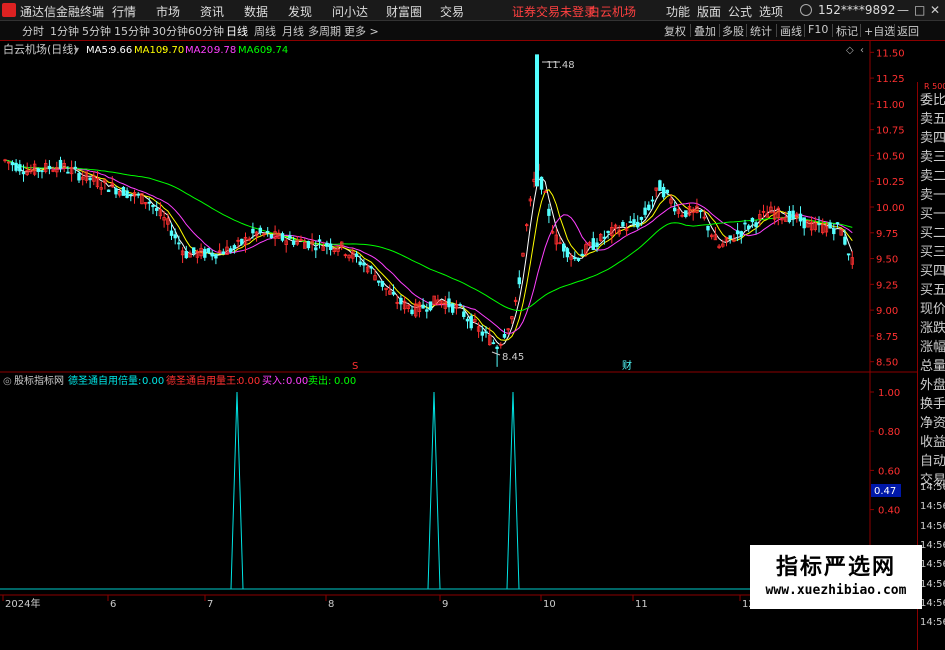 This screenshot has height=650, width=945. Describe the element at coordinates (206, 31) in the screenshot. I see `tab-60min: 60分钟` at that location.